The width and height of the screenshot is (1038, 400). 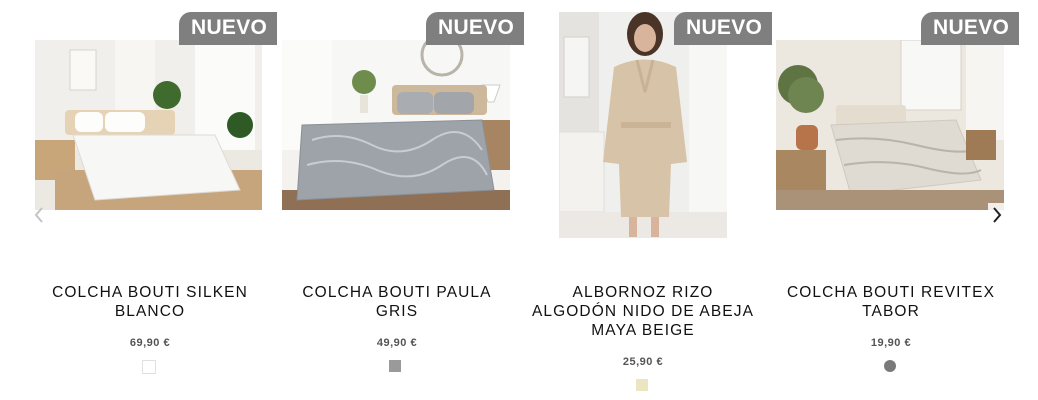 I want to click on carousel-next-button, so click(x=997, y=215).